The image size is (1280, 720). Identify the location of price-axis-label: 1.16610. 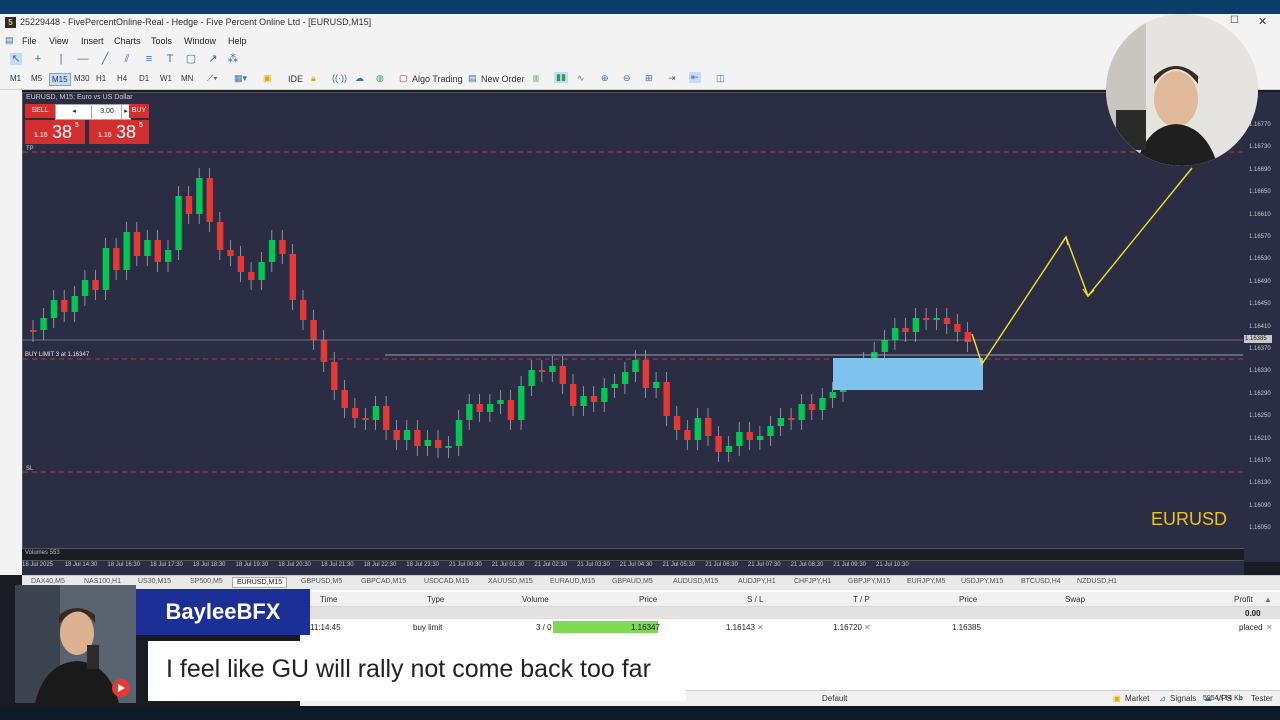
(1260, 214).